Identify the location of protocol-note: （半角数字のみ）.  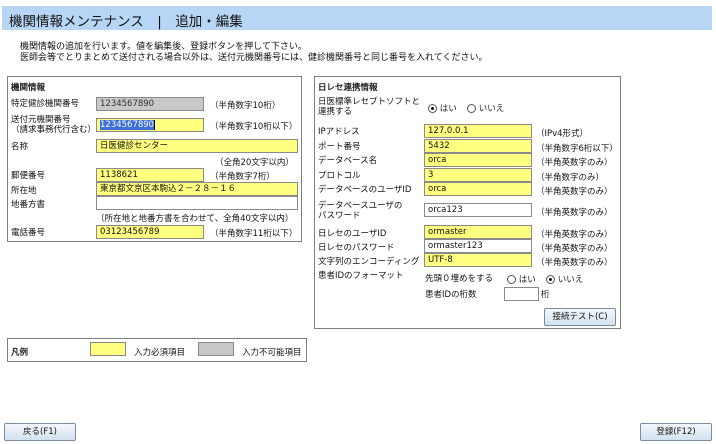
(570, 178).